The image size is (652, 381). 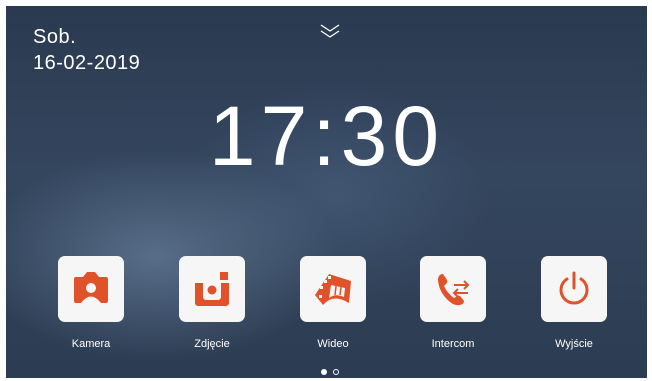 I want to click on video-label: Wideo, so click(x=333, y=344).